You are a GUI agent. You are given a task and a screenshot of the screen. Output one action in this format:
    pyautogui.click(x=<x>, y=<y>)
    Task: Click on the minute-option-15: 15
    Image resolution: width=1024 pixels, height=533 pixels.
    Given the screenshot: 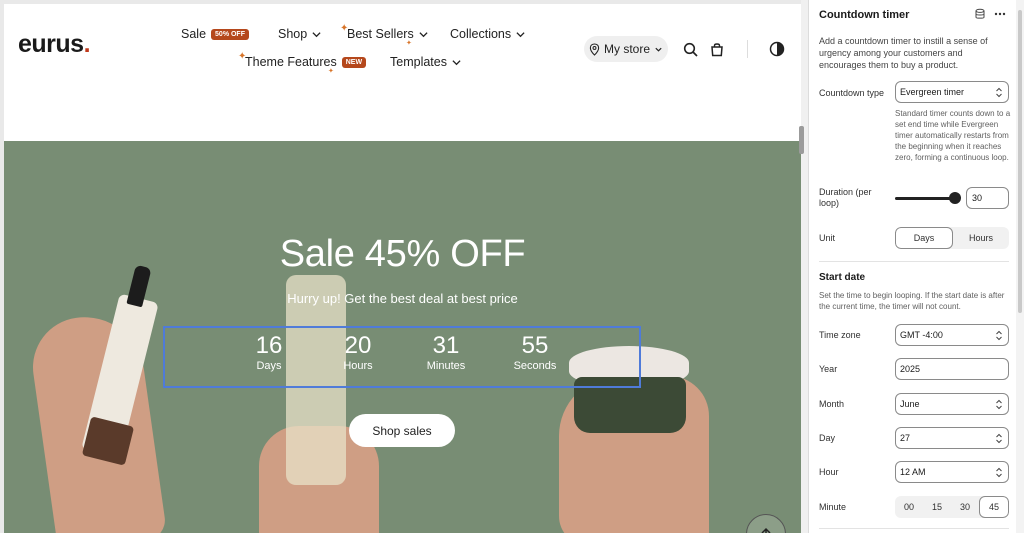 What is the action you would take?
    pyautogui.click(x=937, y=507)
    